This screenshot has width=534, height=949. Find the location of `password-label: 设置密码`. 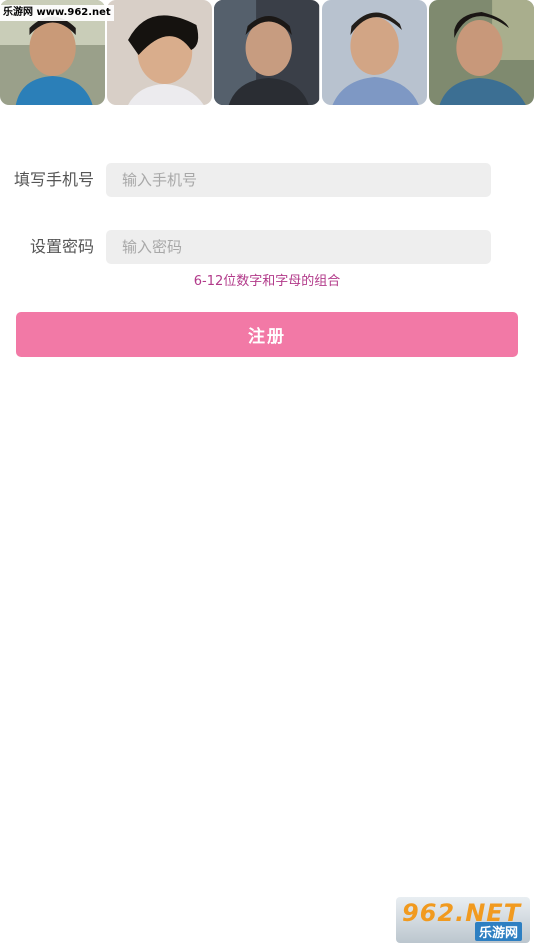

password-label: 设置密码 is located at coordinates (61, 246).